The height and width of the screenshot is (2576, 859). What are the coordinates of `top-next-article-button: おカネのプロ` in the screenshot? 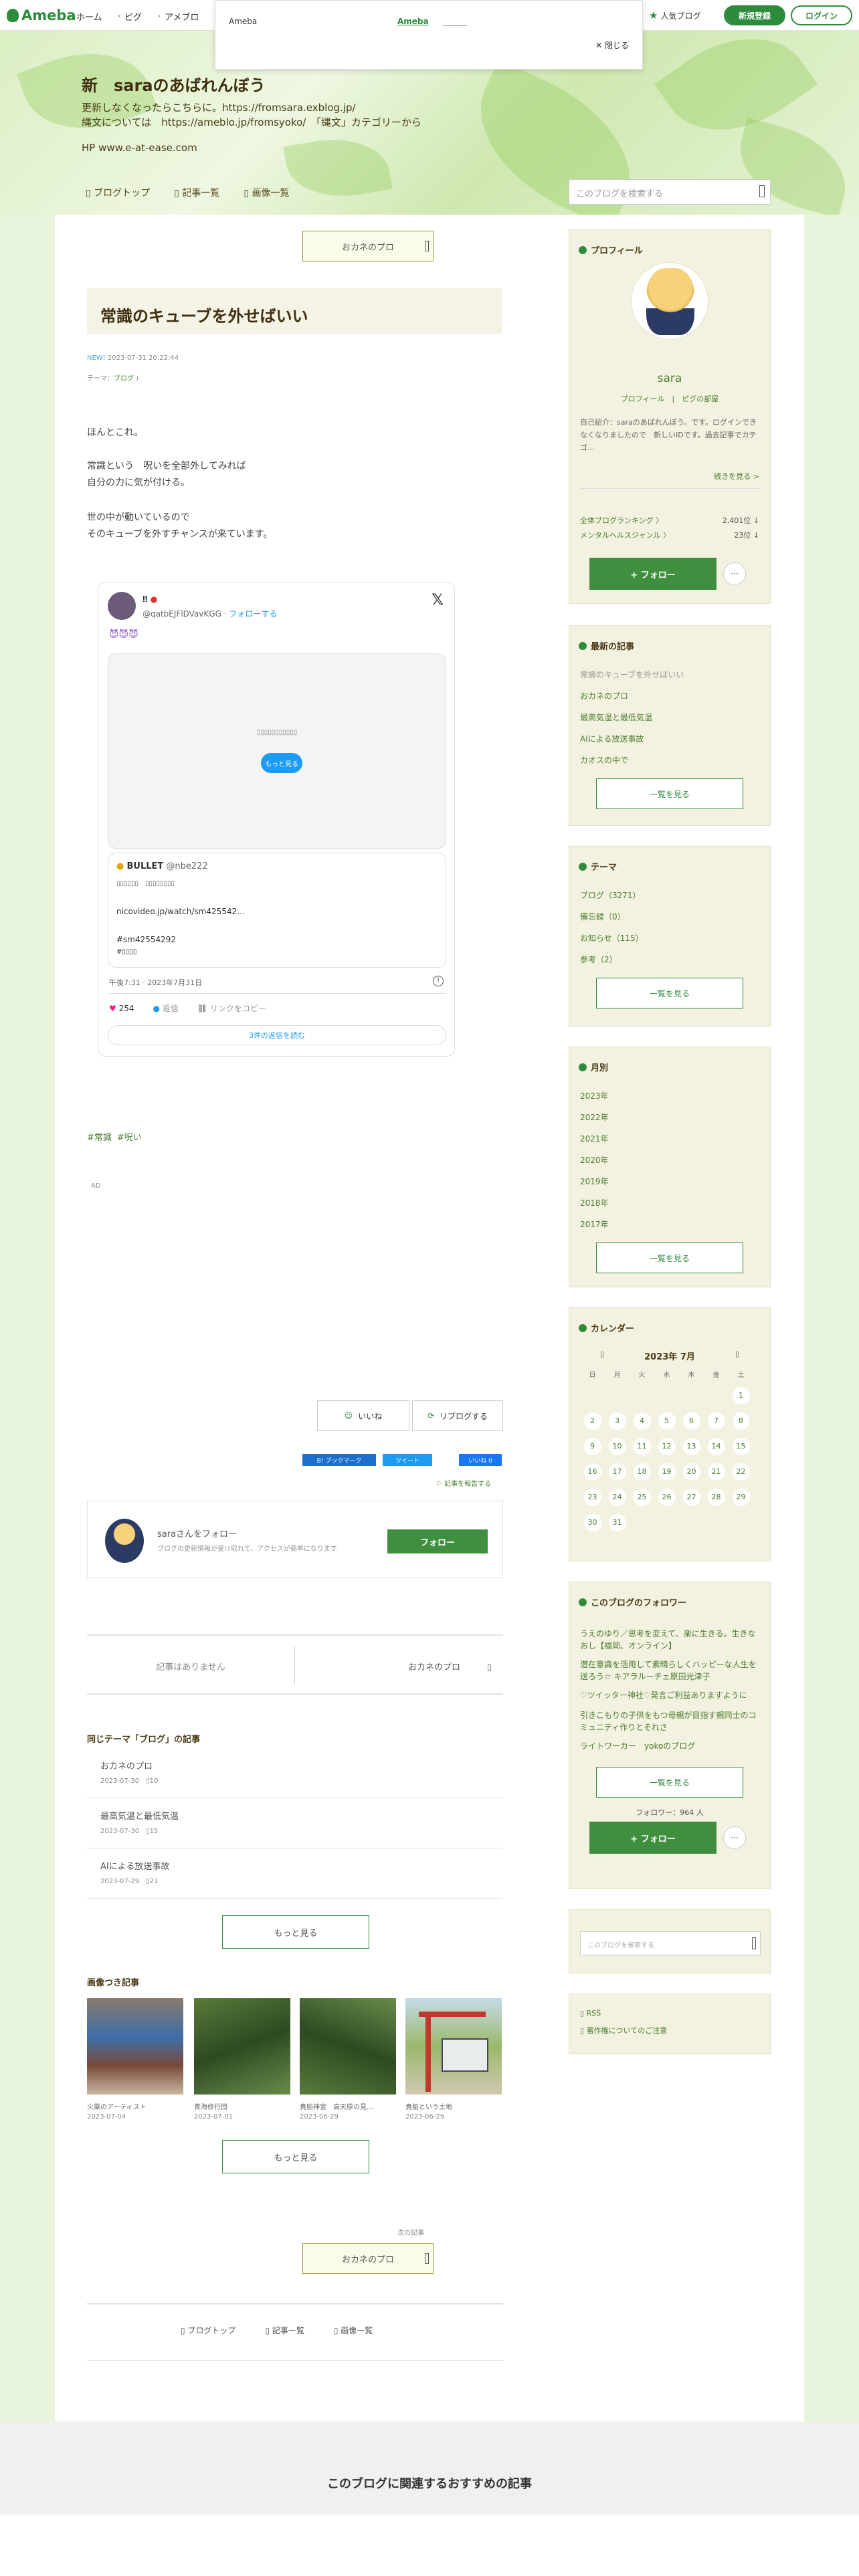 It's located at (368, 246).